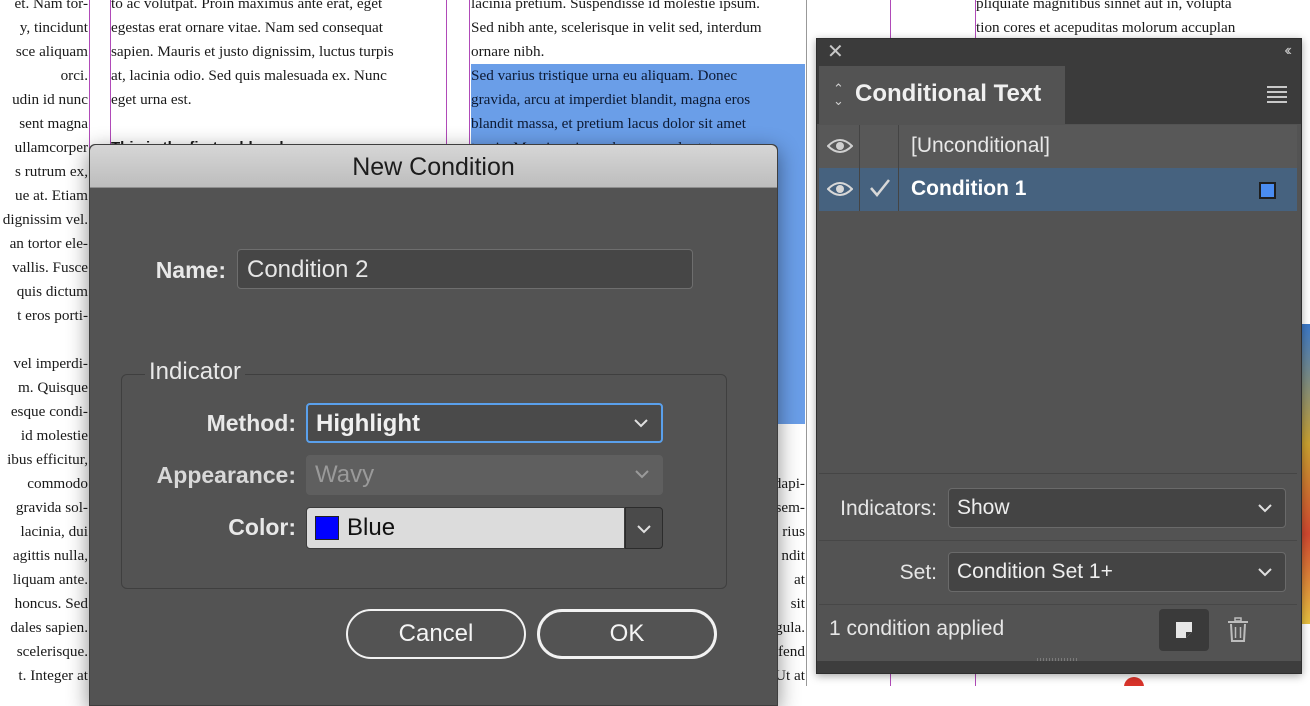  I want to click on condition-list-empty-area, so click(1058, 342).